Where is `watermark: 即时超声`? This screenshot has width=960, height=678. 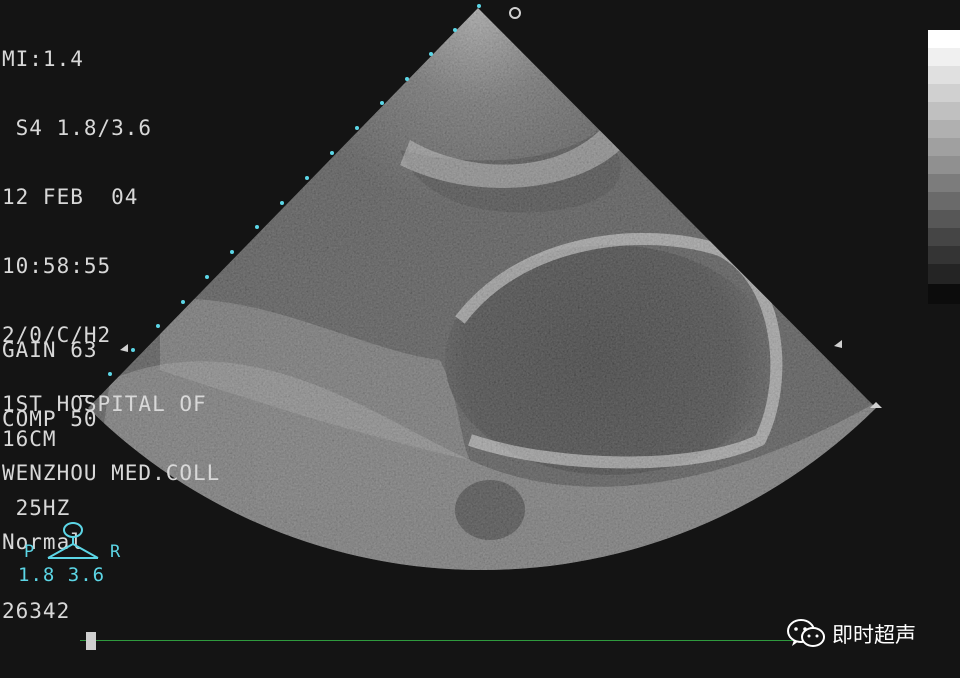
watermark: 即时超声 is located at coordinates (851, 634).